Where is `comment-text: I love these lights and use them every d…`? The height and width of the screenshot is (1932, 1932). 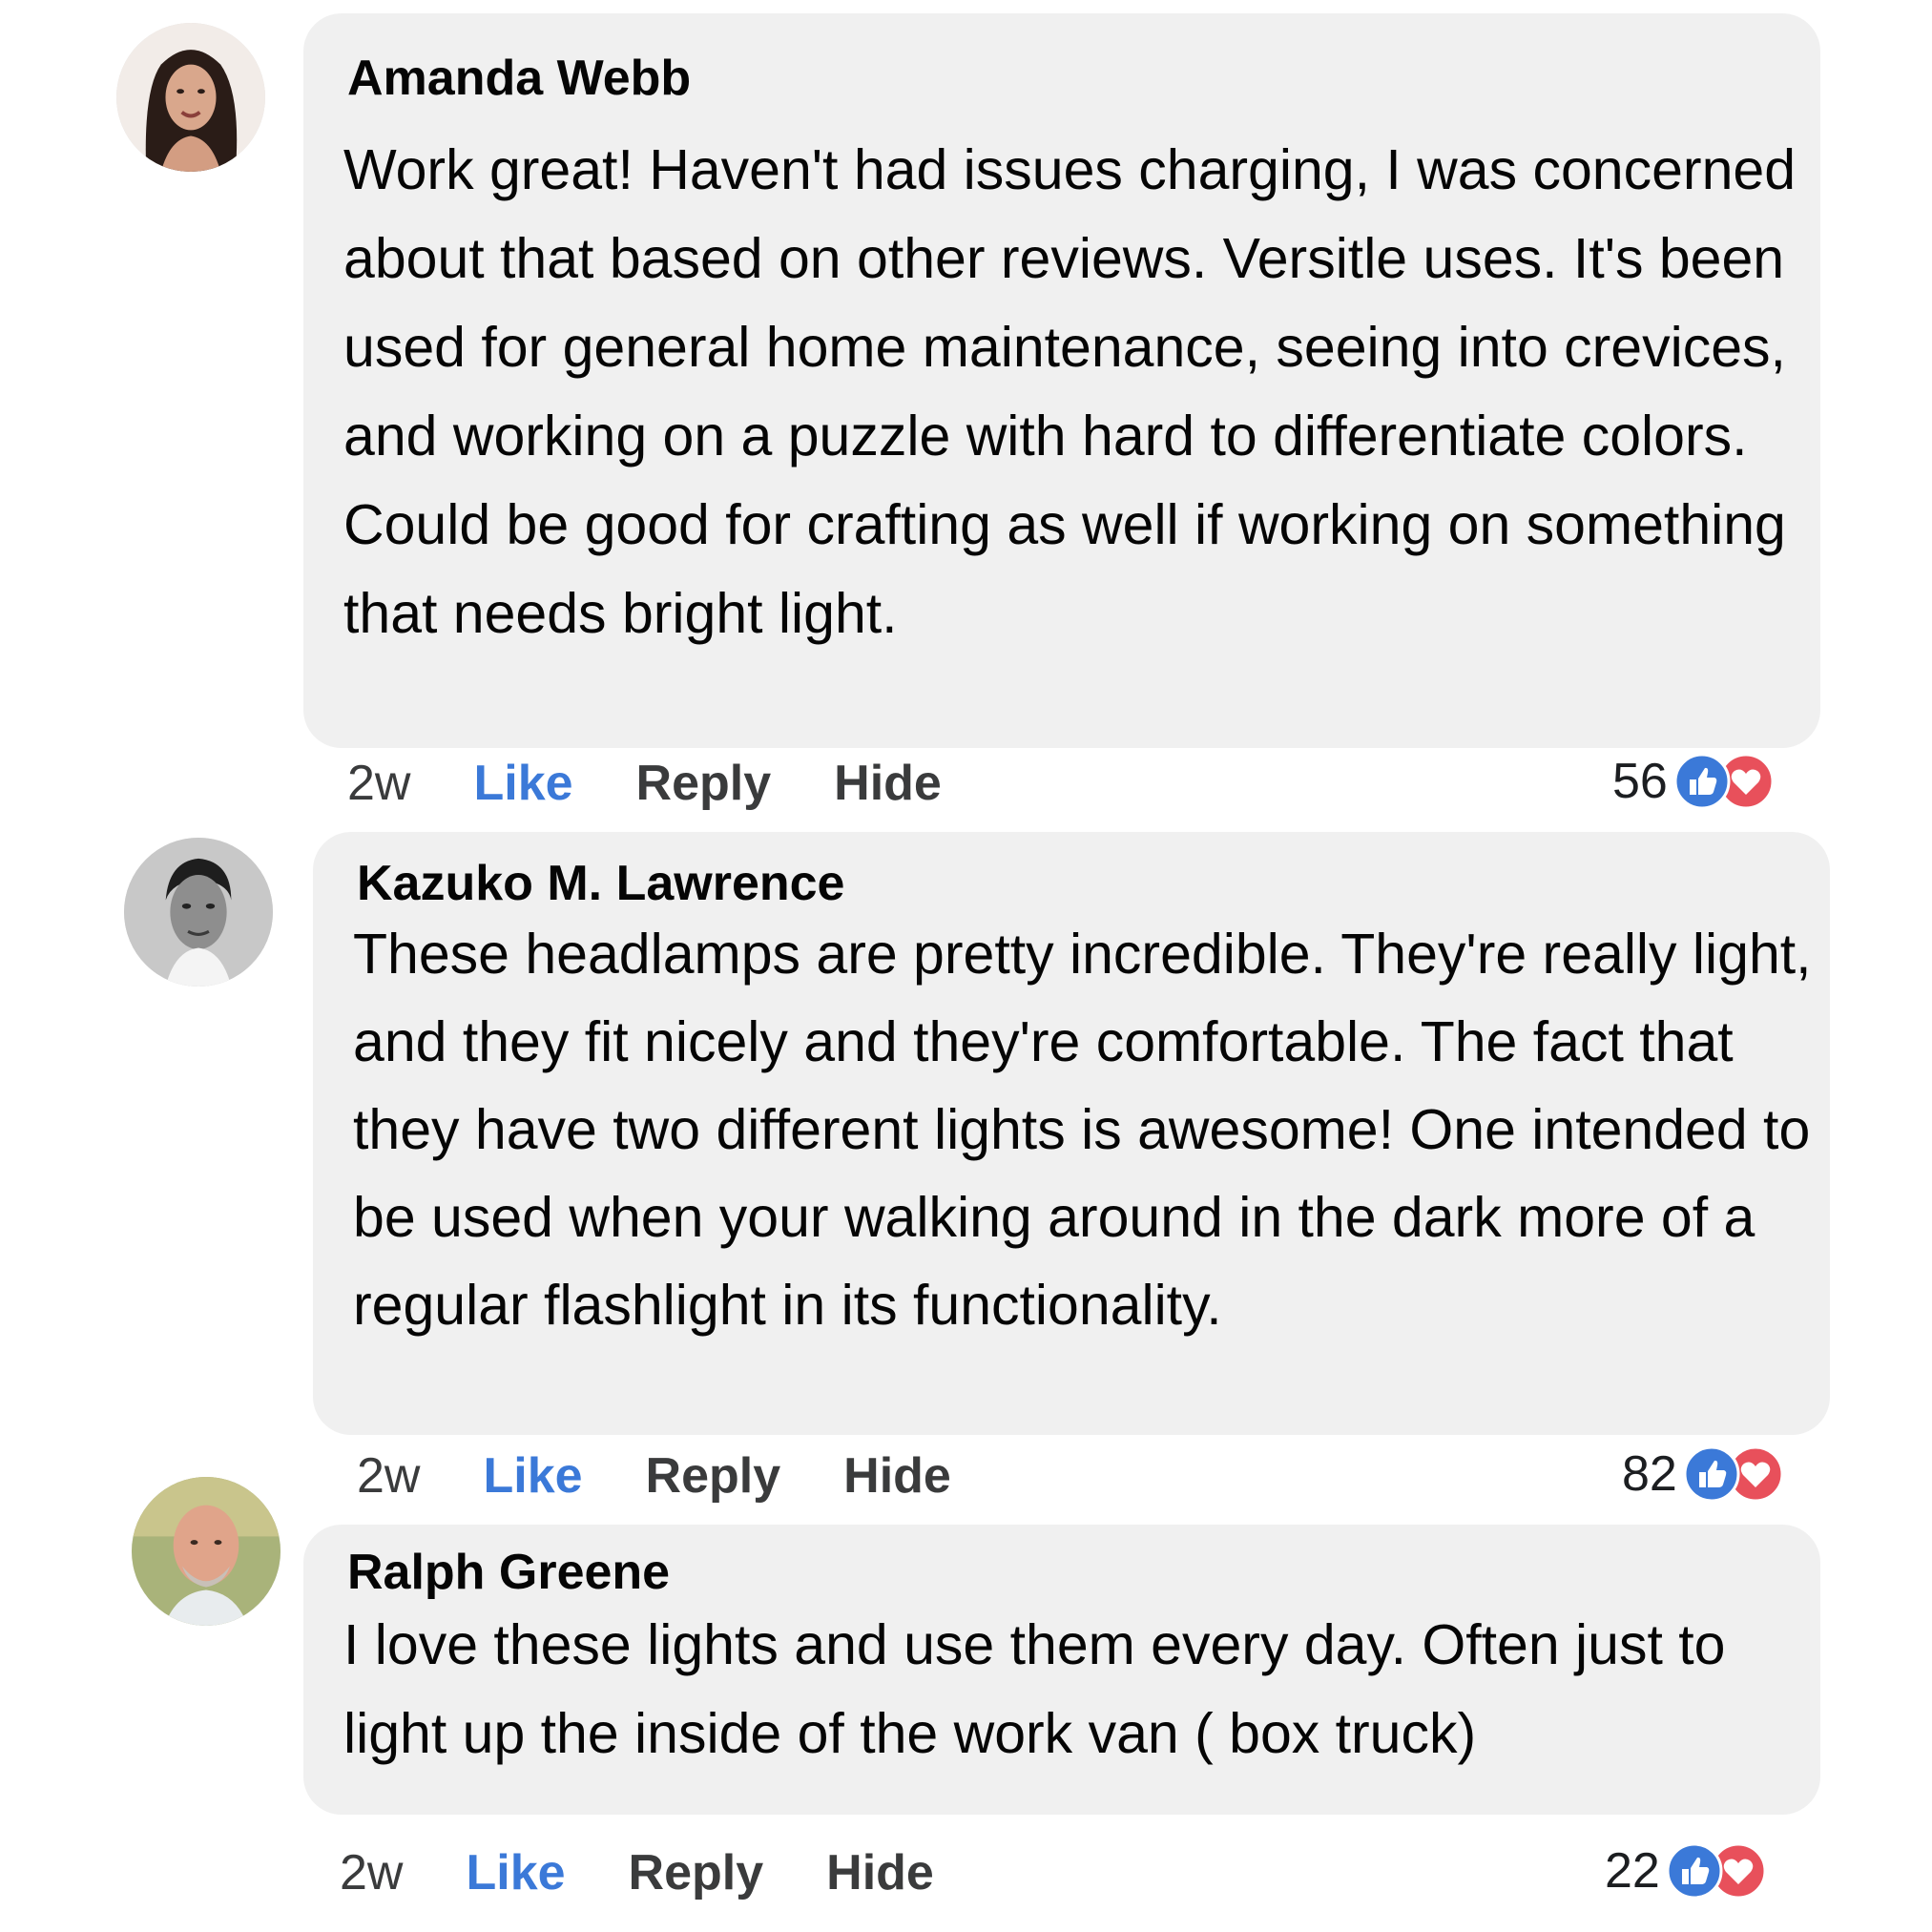
comment-text: I love these lights and use them every d… is located at coordinates (1034, 1689).